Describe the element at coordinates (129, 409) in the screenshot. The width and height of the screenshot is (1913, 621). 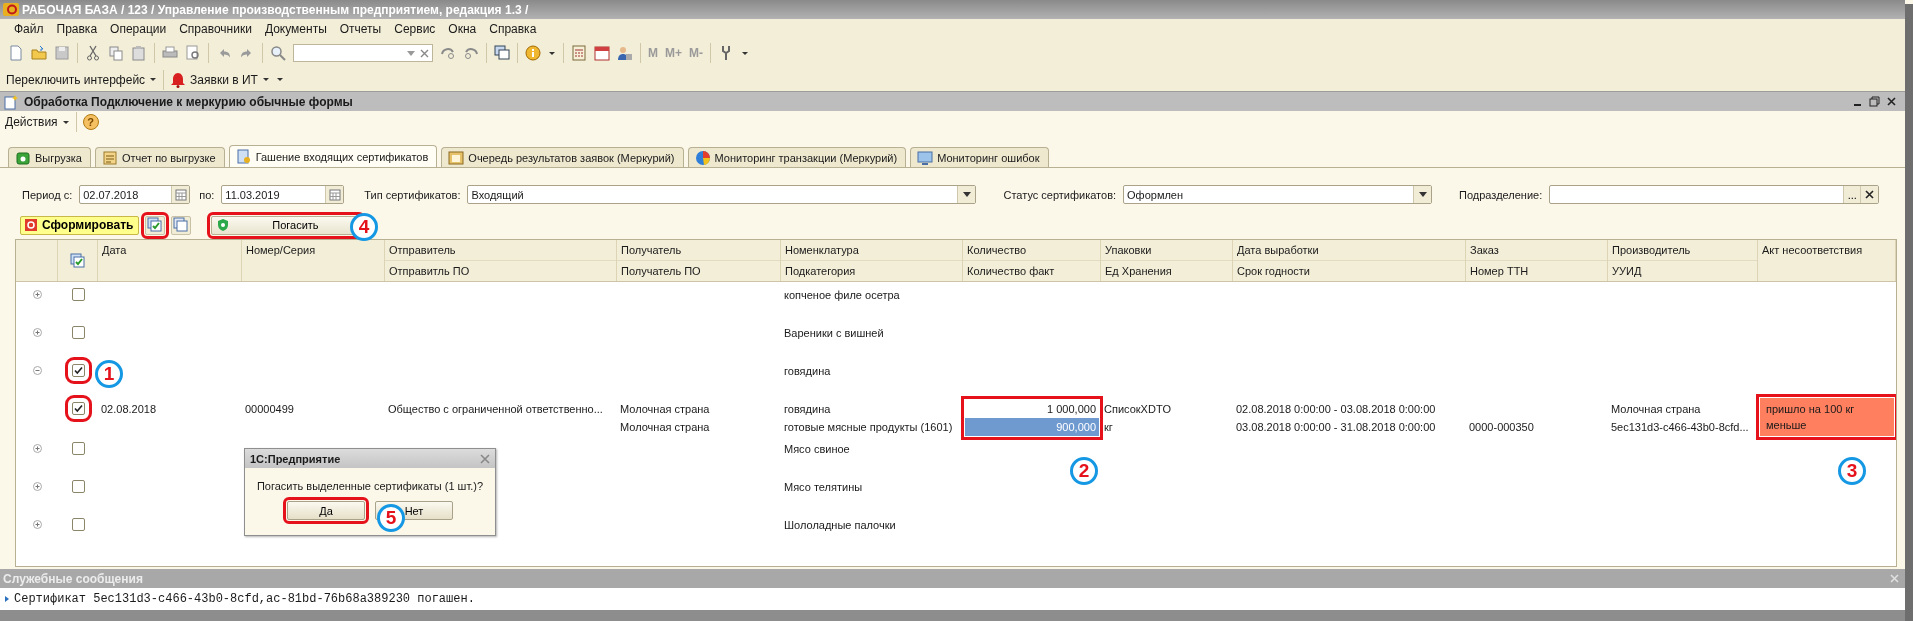
I see `table-cell-text: 02.08.2018` at that location.